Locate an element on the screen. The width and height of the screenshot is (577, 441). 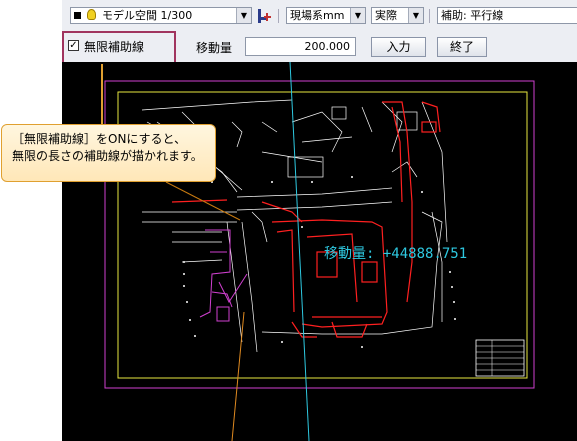
add-layer-icon is located at coordinates (264, 16).